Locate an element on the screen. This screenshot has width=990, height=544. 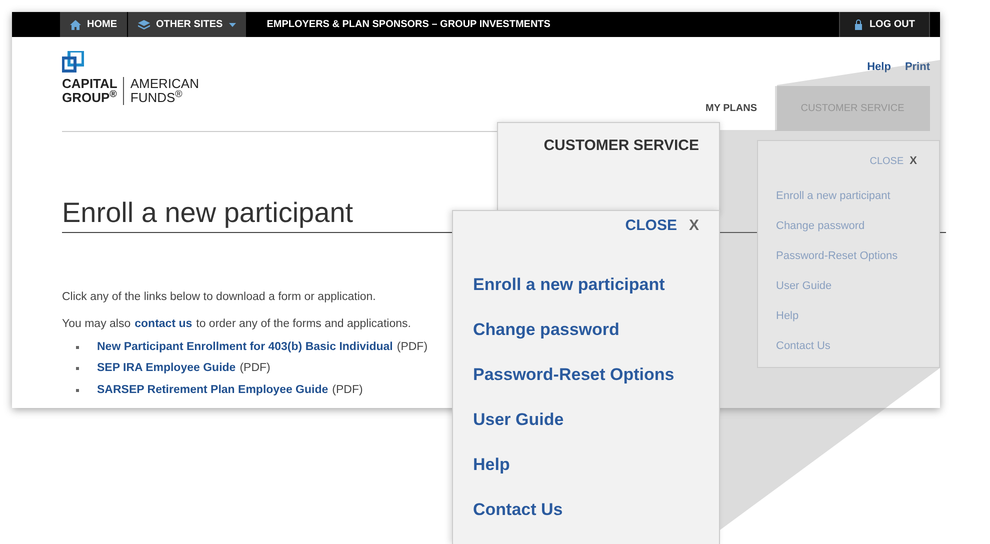
menu-item: Password-Reset Options is located at coordinates (586, 375).